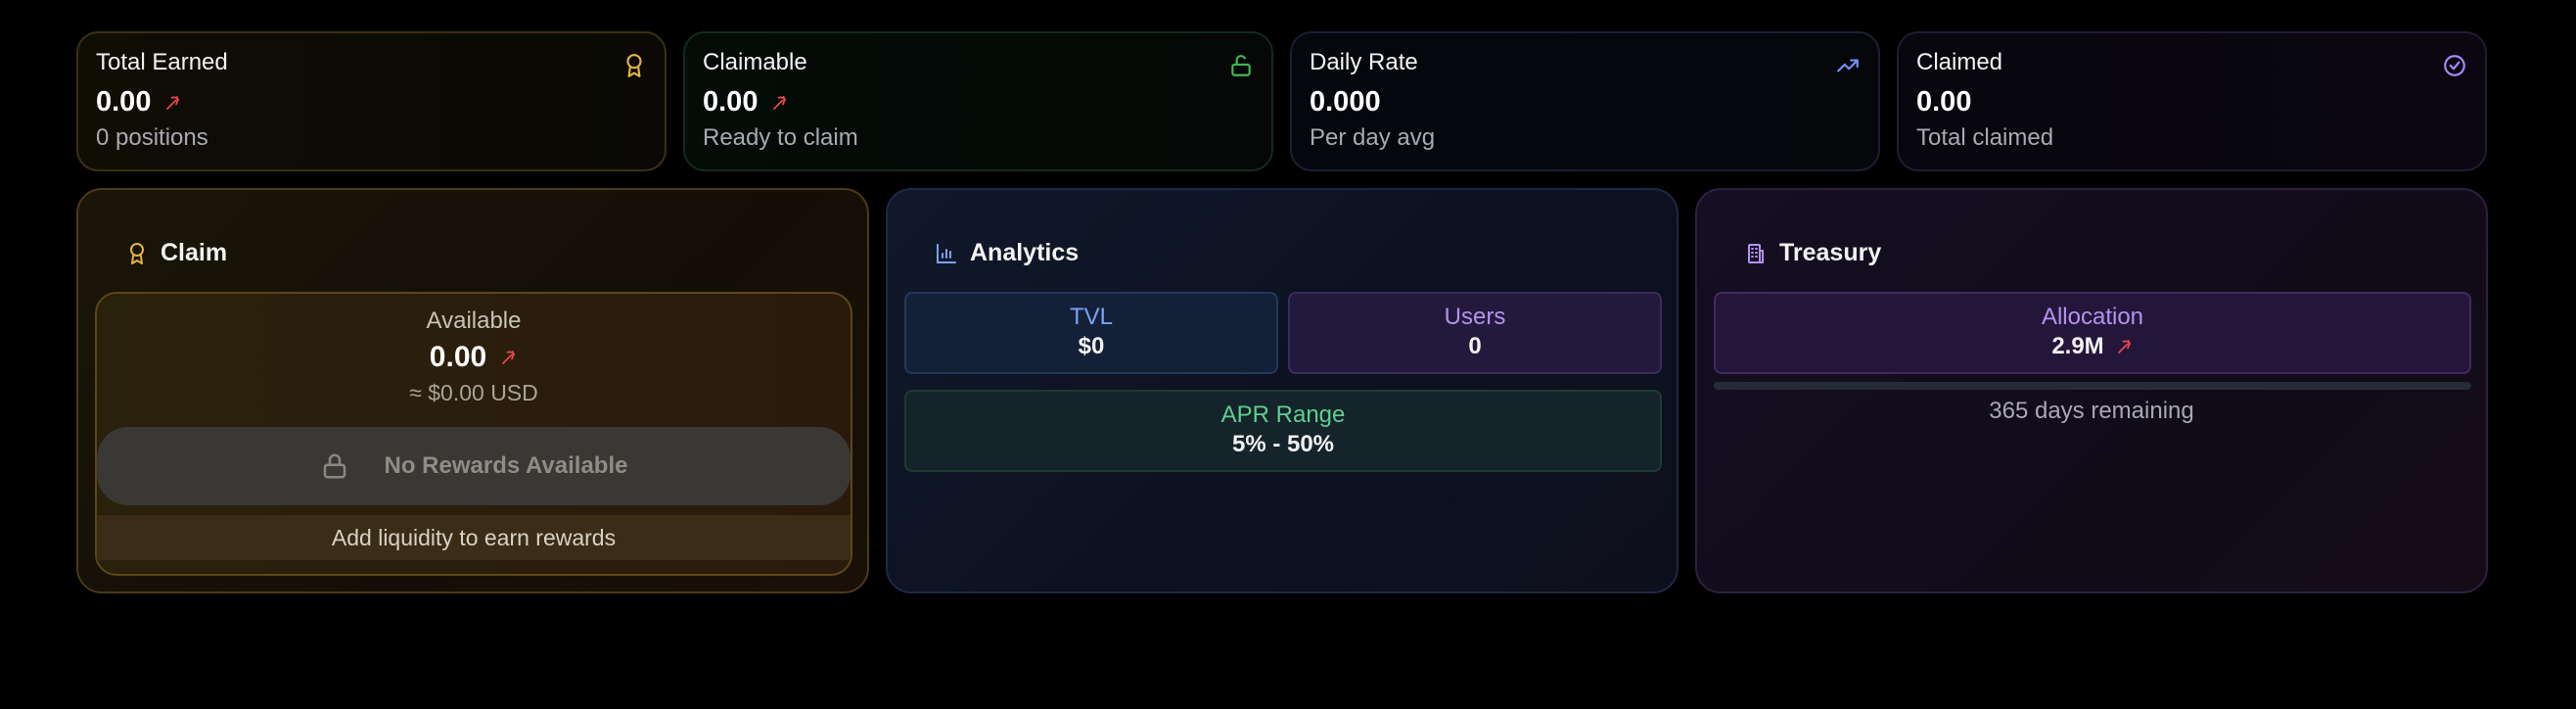 This screenshot has width=2576, height=709. I want to click on claim-button: No Rewards Available, so click(474, 466).